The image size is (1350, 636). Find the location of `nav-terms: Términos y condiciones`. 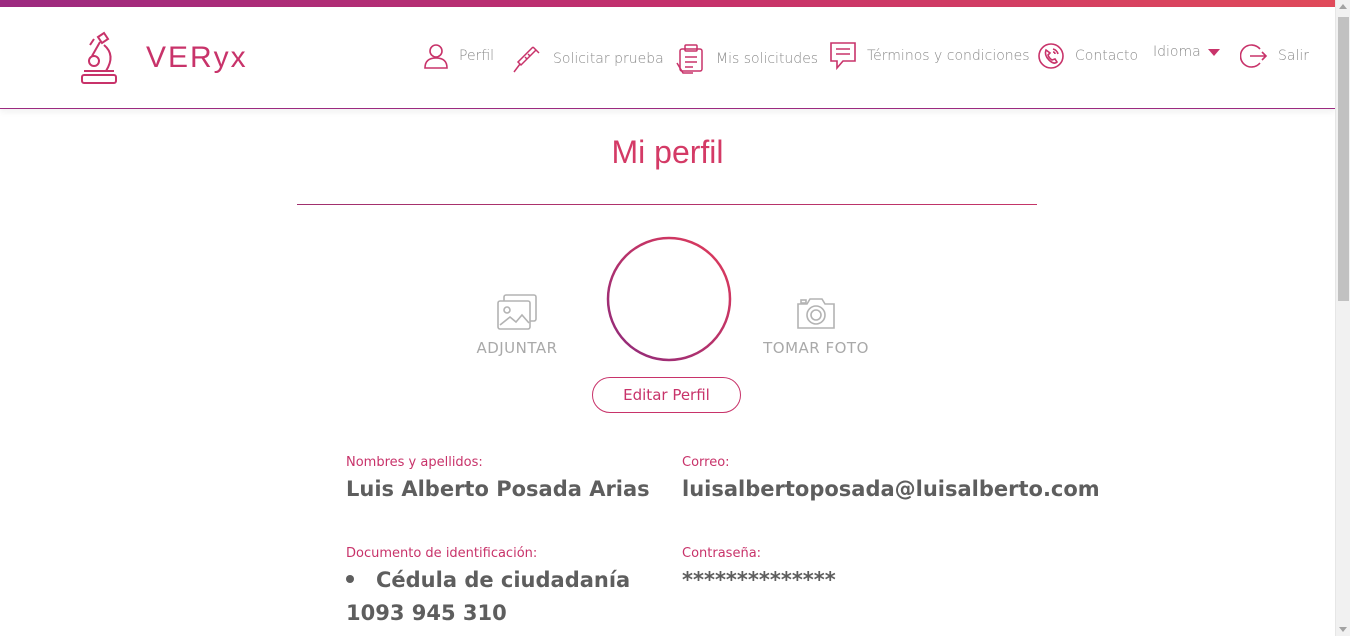

nav-terms: Términos y condiciones is located at coordinates (929, 56).